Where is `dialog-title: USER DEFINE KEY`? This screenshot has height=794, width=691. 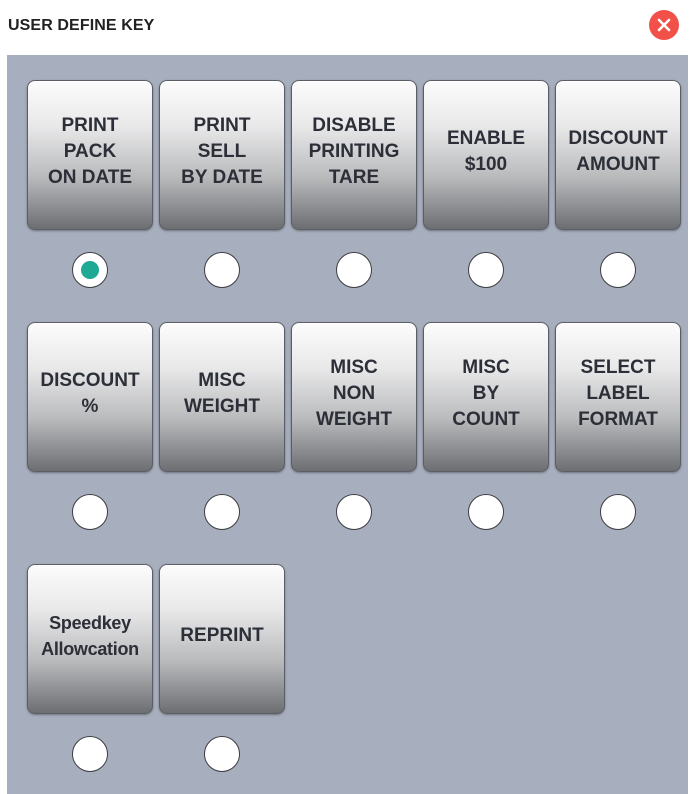
dialog-title: USER DEFINE KEY is located at coordinates (81, 25).